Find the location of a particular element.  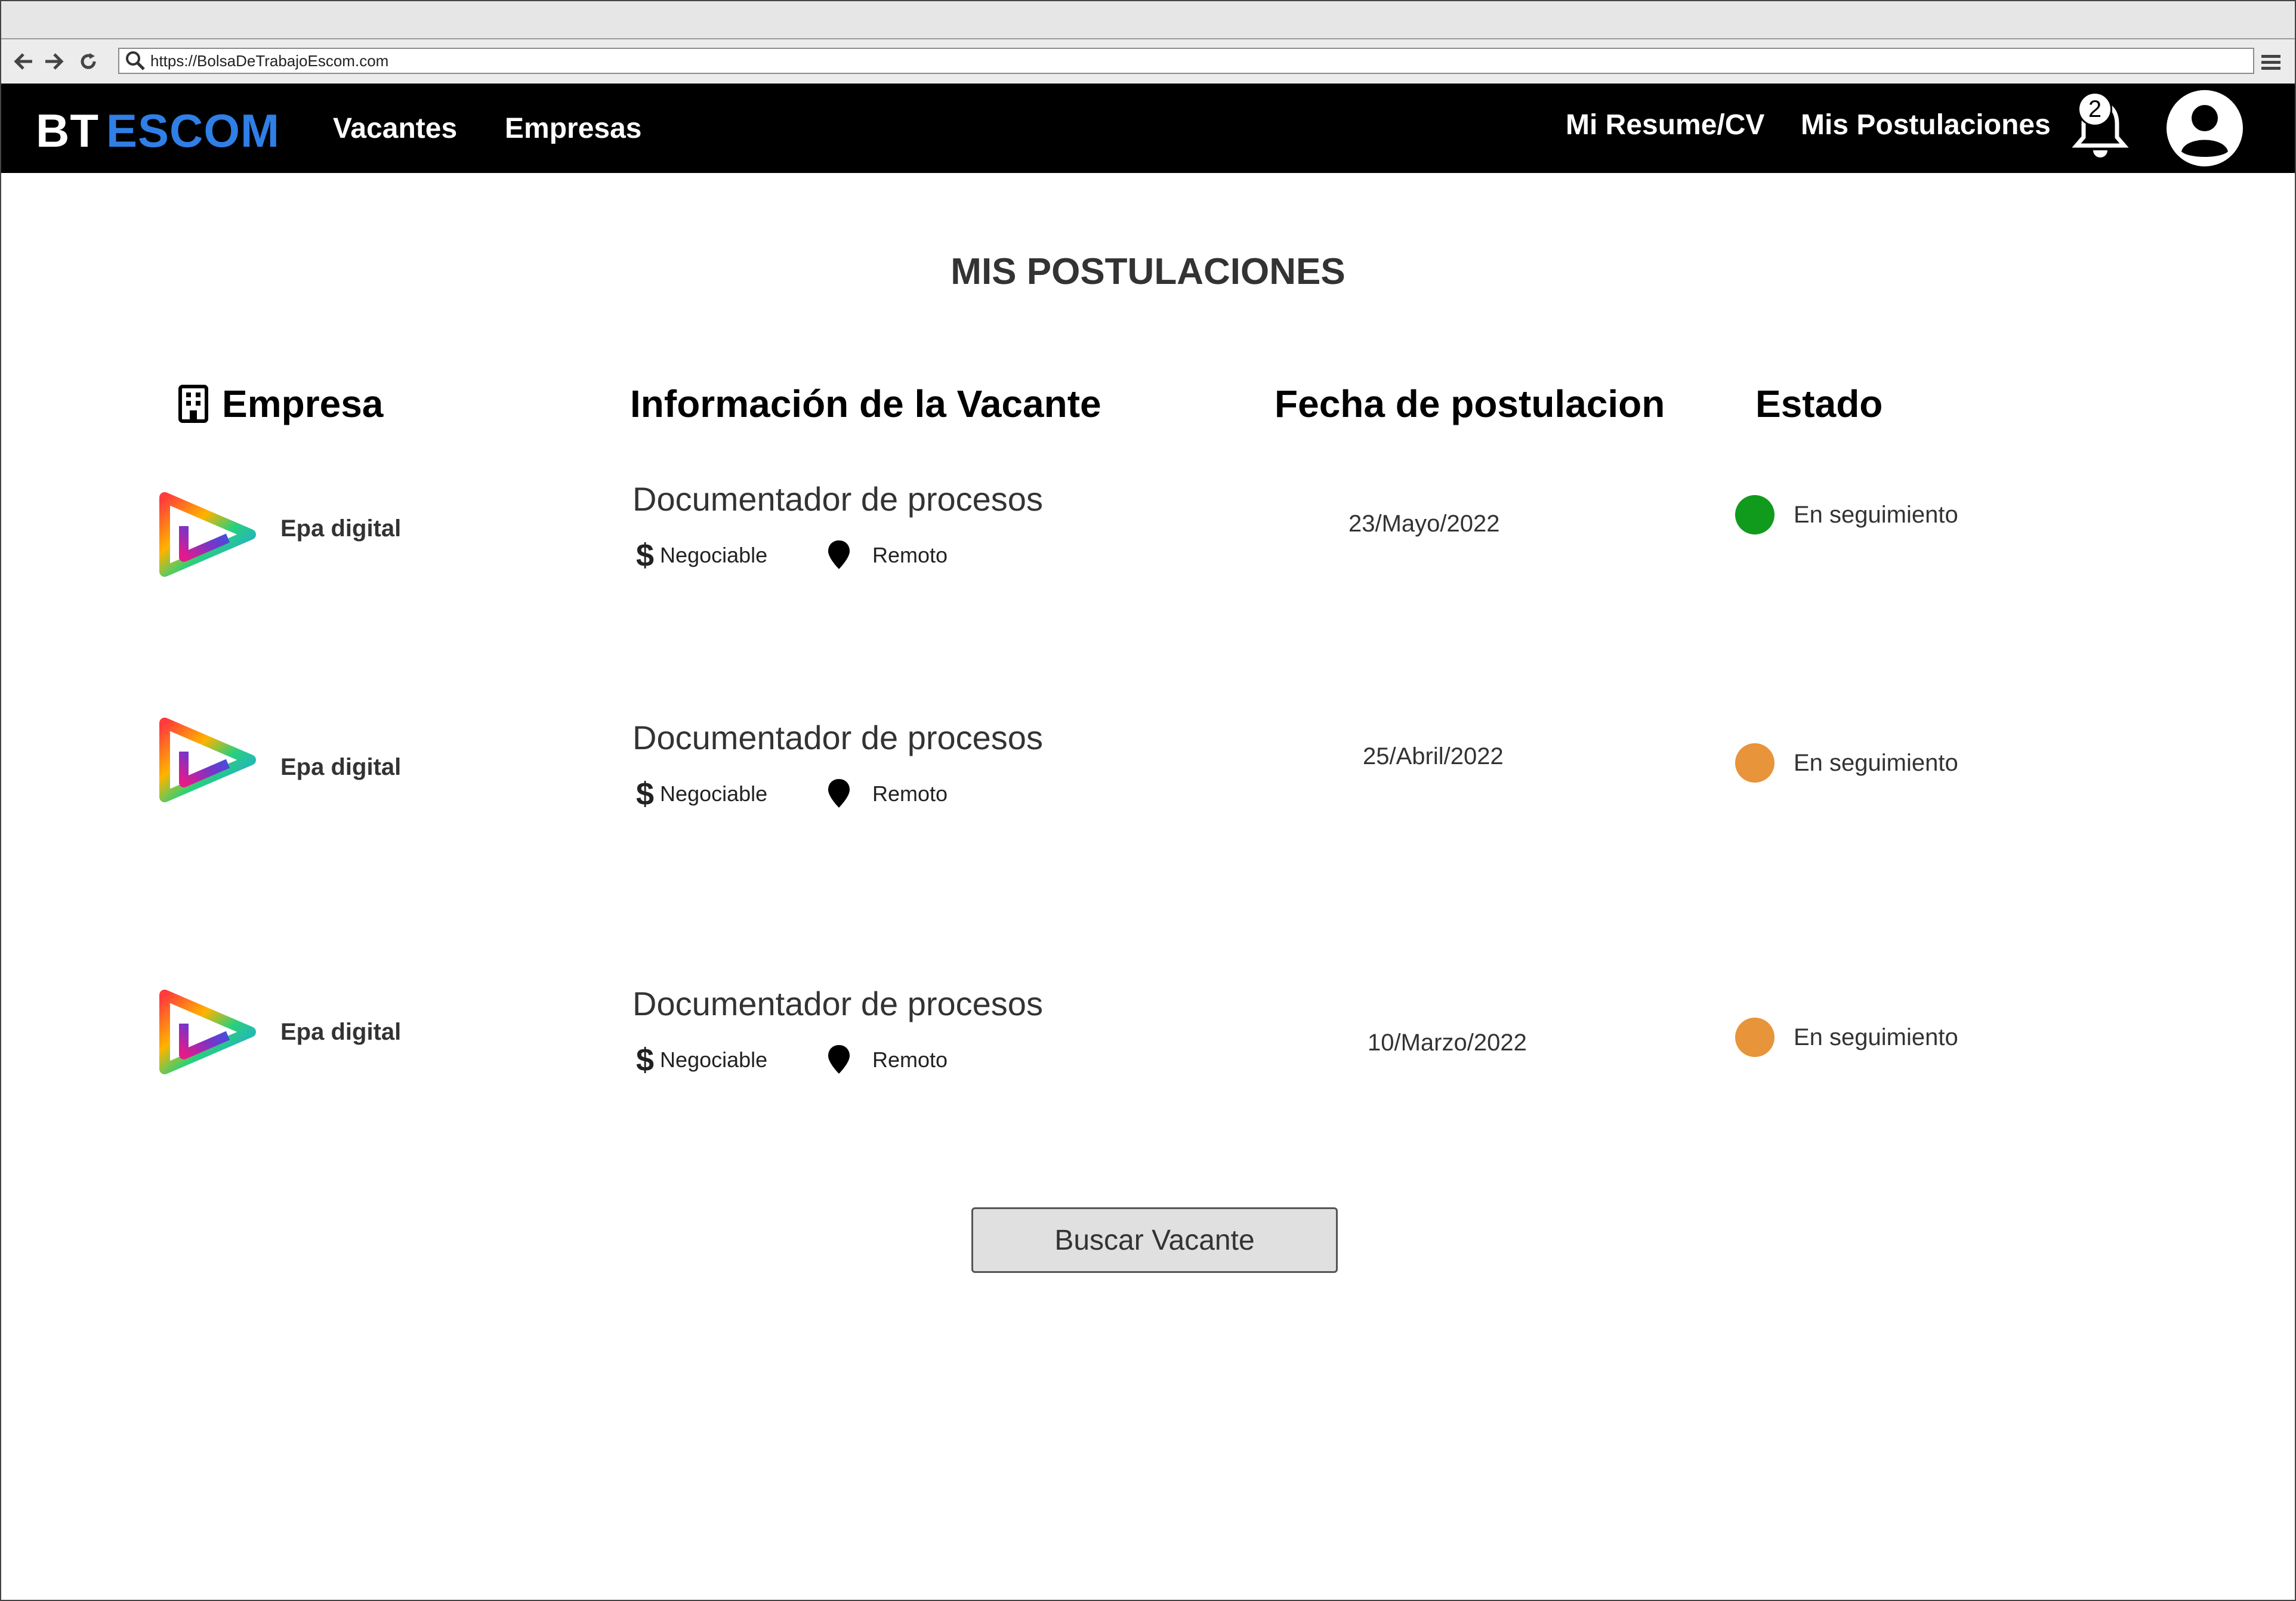

back-arrow-icon is located at coordinates (24, 61).